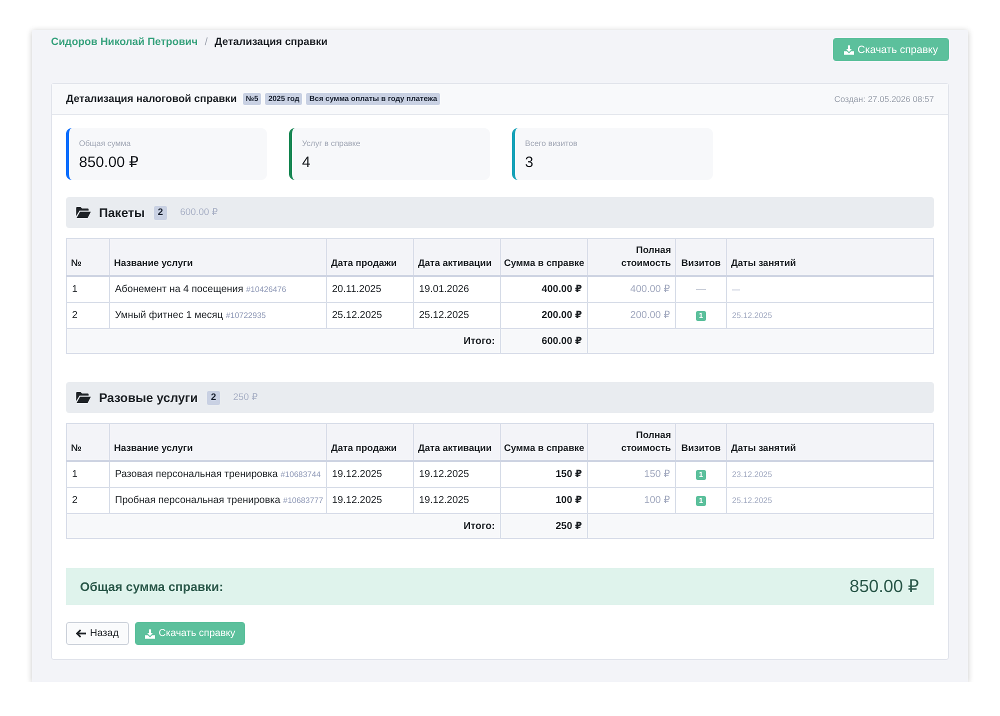 Image resolution: width=1000 pixels, height=716 pixels. What do you see at coordinates (457, 289) in the screenshot?
I see `table-cell: 19.01.2026` at bounding box center [457, 289].